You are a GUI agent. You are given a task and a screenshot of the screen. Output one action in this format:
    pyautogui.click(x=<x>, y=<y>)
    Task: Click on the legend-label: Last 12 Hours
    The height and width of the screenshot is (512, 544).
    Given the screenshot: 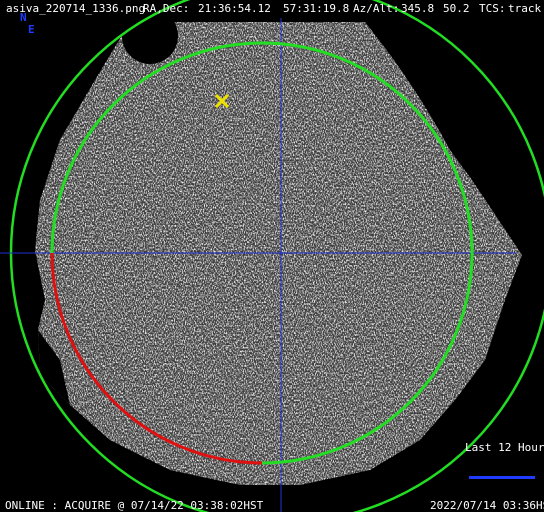 What is the action you would take?
    pyautogui.click(x=504, y=447)
    